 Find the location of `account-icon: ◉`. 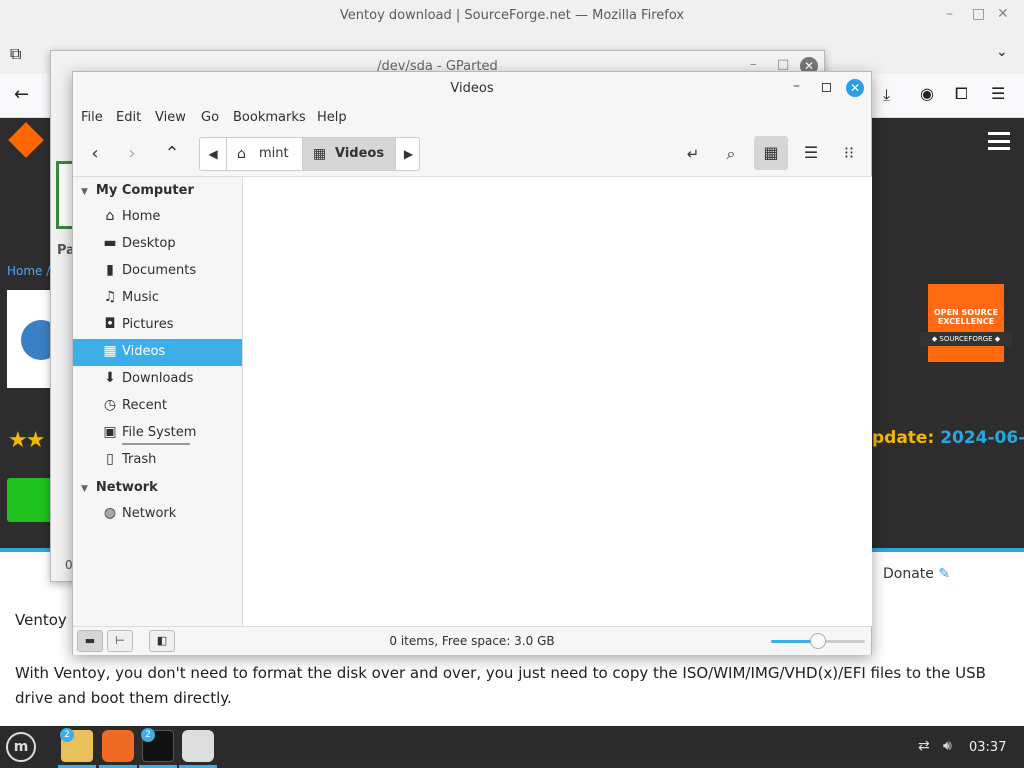

account-icon: ◉ is located at coordinates (927, 93).